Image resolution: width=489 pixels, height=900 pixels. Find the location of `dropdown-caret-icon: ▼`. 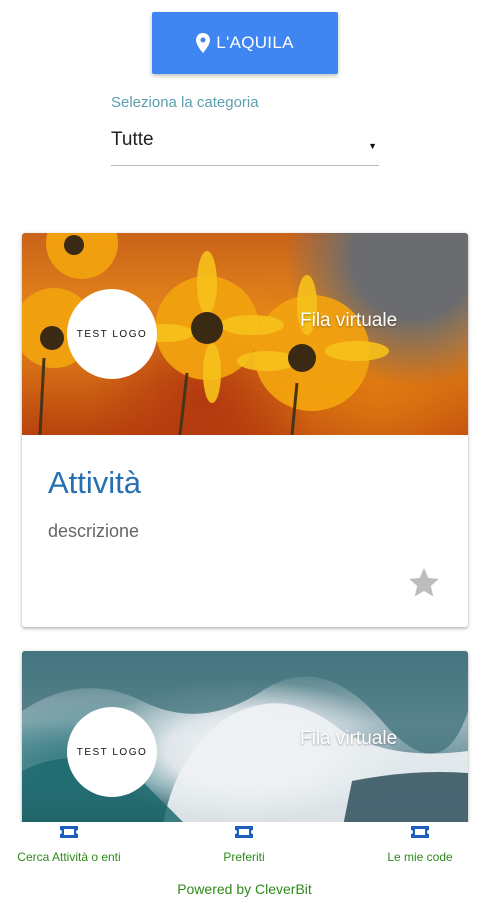

dropdown-caret-icon: ▼ is located at coordinates (372, 145).